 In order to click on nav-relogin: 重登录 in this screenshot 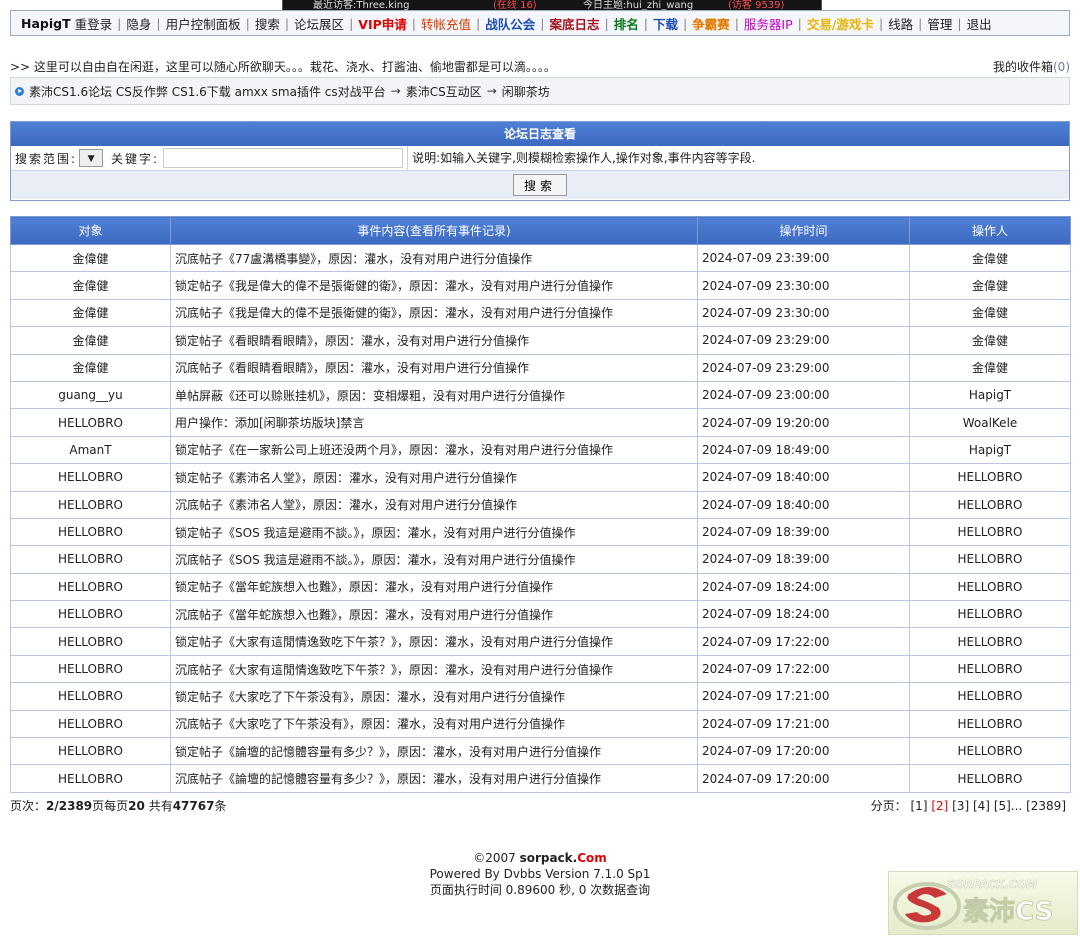, I will do `click(94, 23)`.